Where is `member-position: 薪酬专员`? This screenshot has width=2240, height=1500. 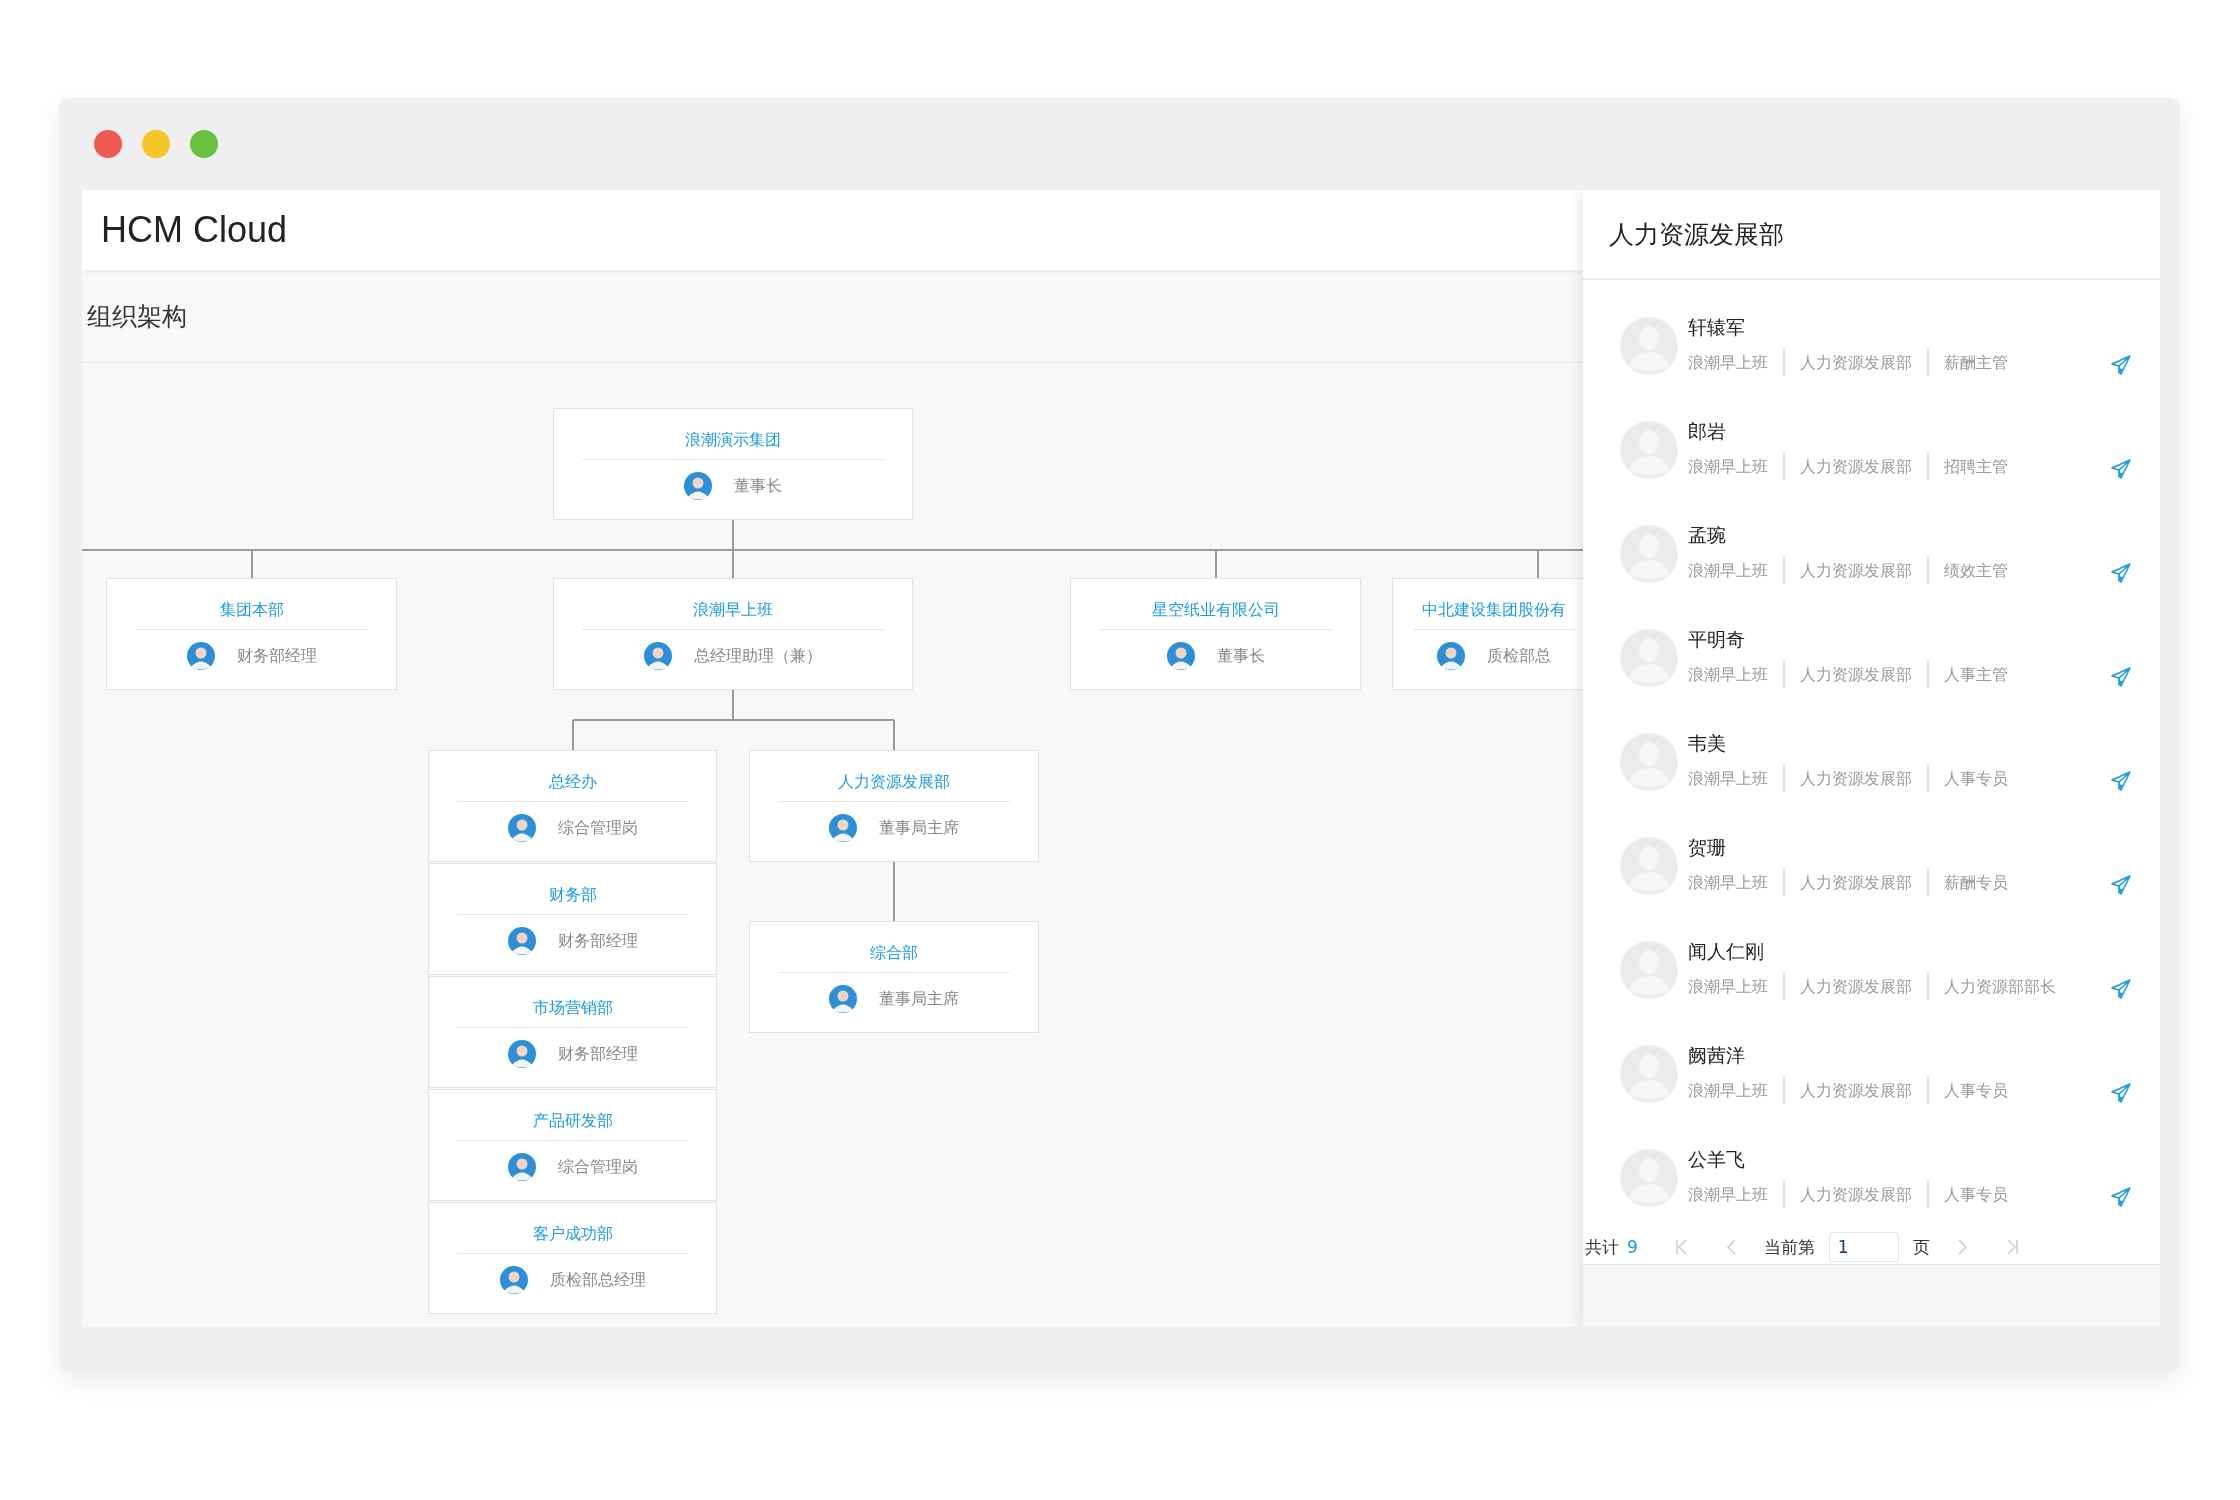
member-position: 薪酬专员 is located at coordinates (1976, 883).